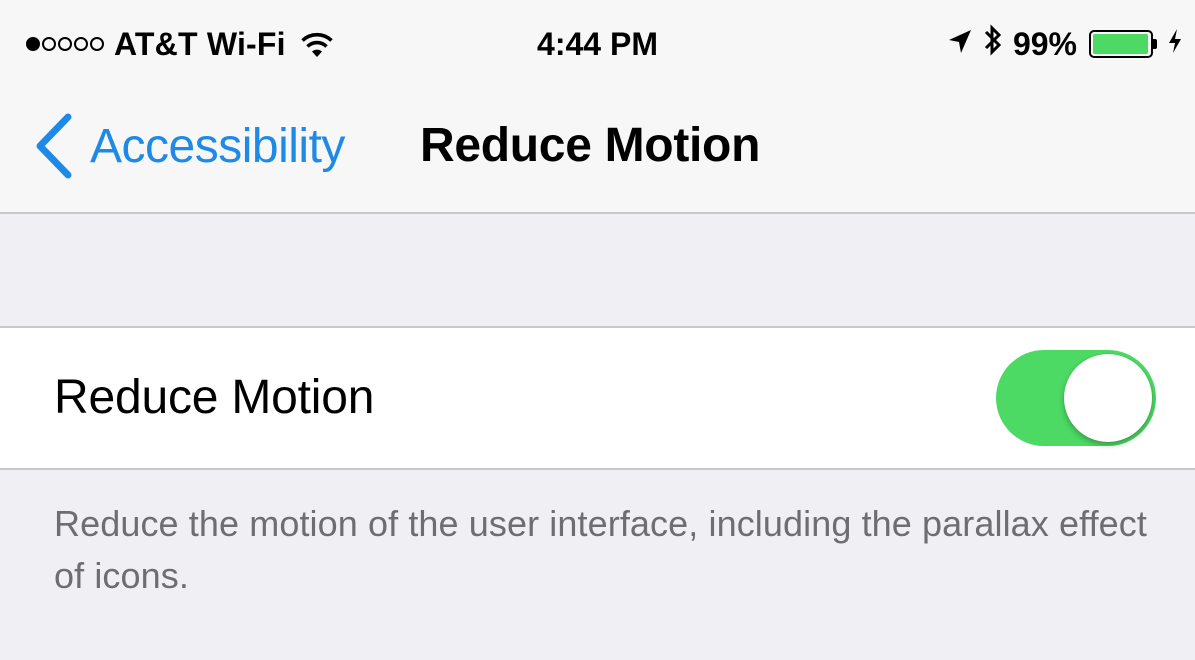 This screenshot has height=660, width=1195. Describe the element at coordinates (54, 146) in the screenshot. I see `chevron-left-icon` at that location.